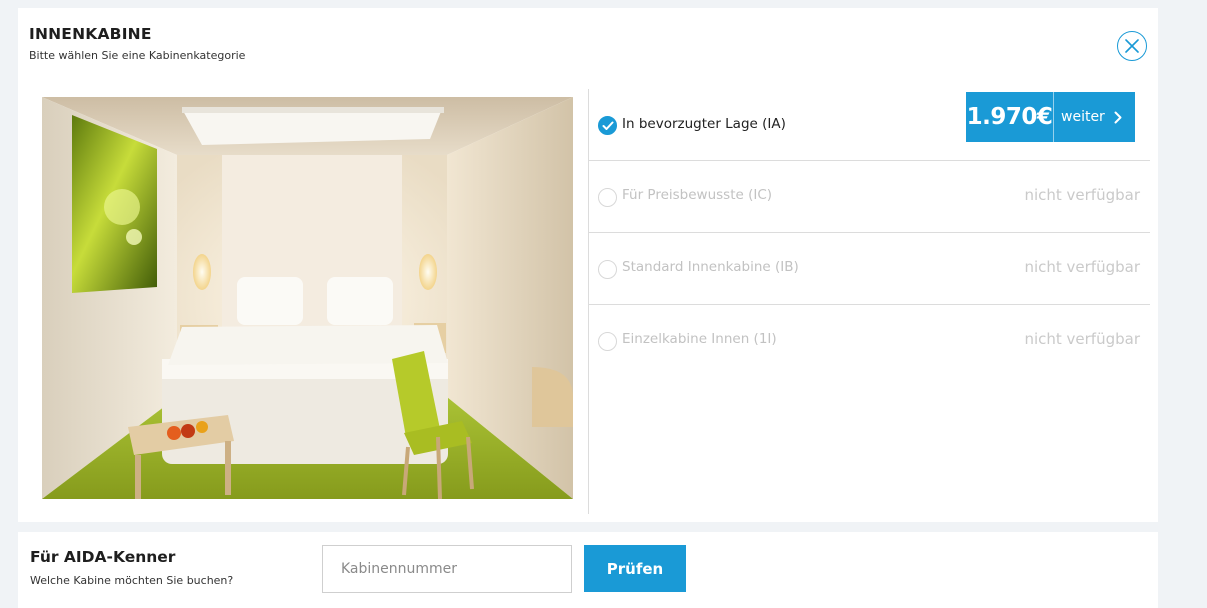 The width and height of the screenshot is (1207, 608). I want to click on category-option-ic: Für Preisbewusste (IC) nicht verfügbar, so click(869, 197).